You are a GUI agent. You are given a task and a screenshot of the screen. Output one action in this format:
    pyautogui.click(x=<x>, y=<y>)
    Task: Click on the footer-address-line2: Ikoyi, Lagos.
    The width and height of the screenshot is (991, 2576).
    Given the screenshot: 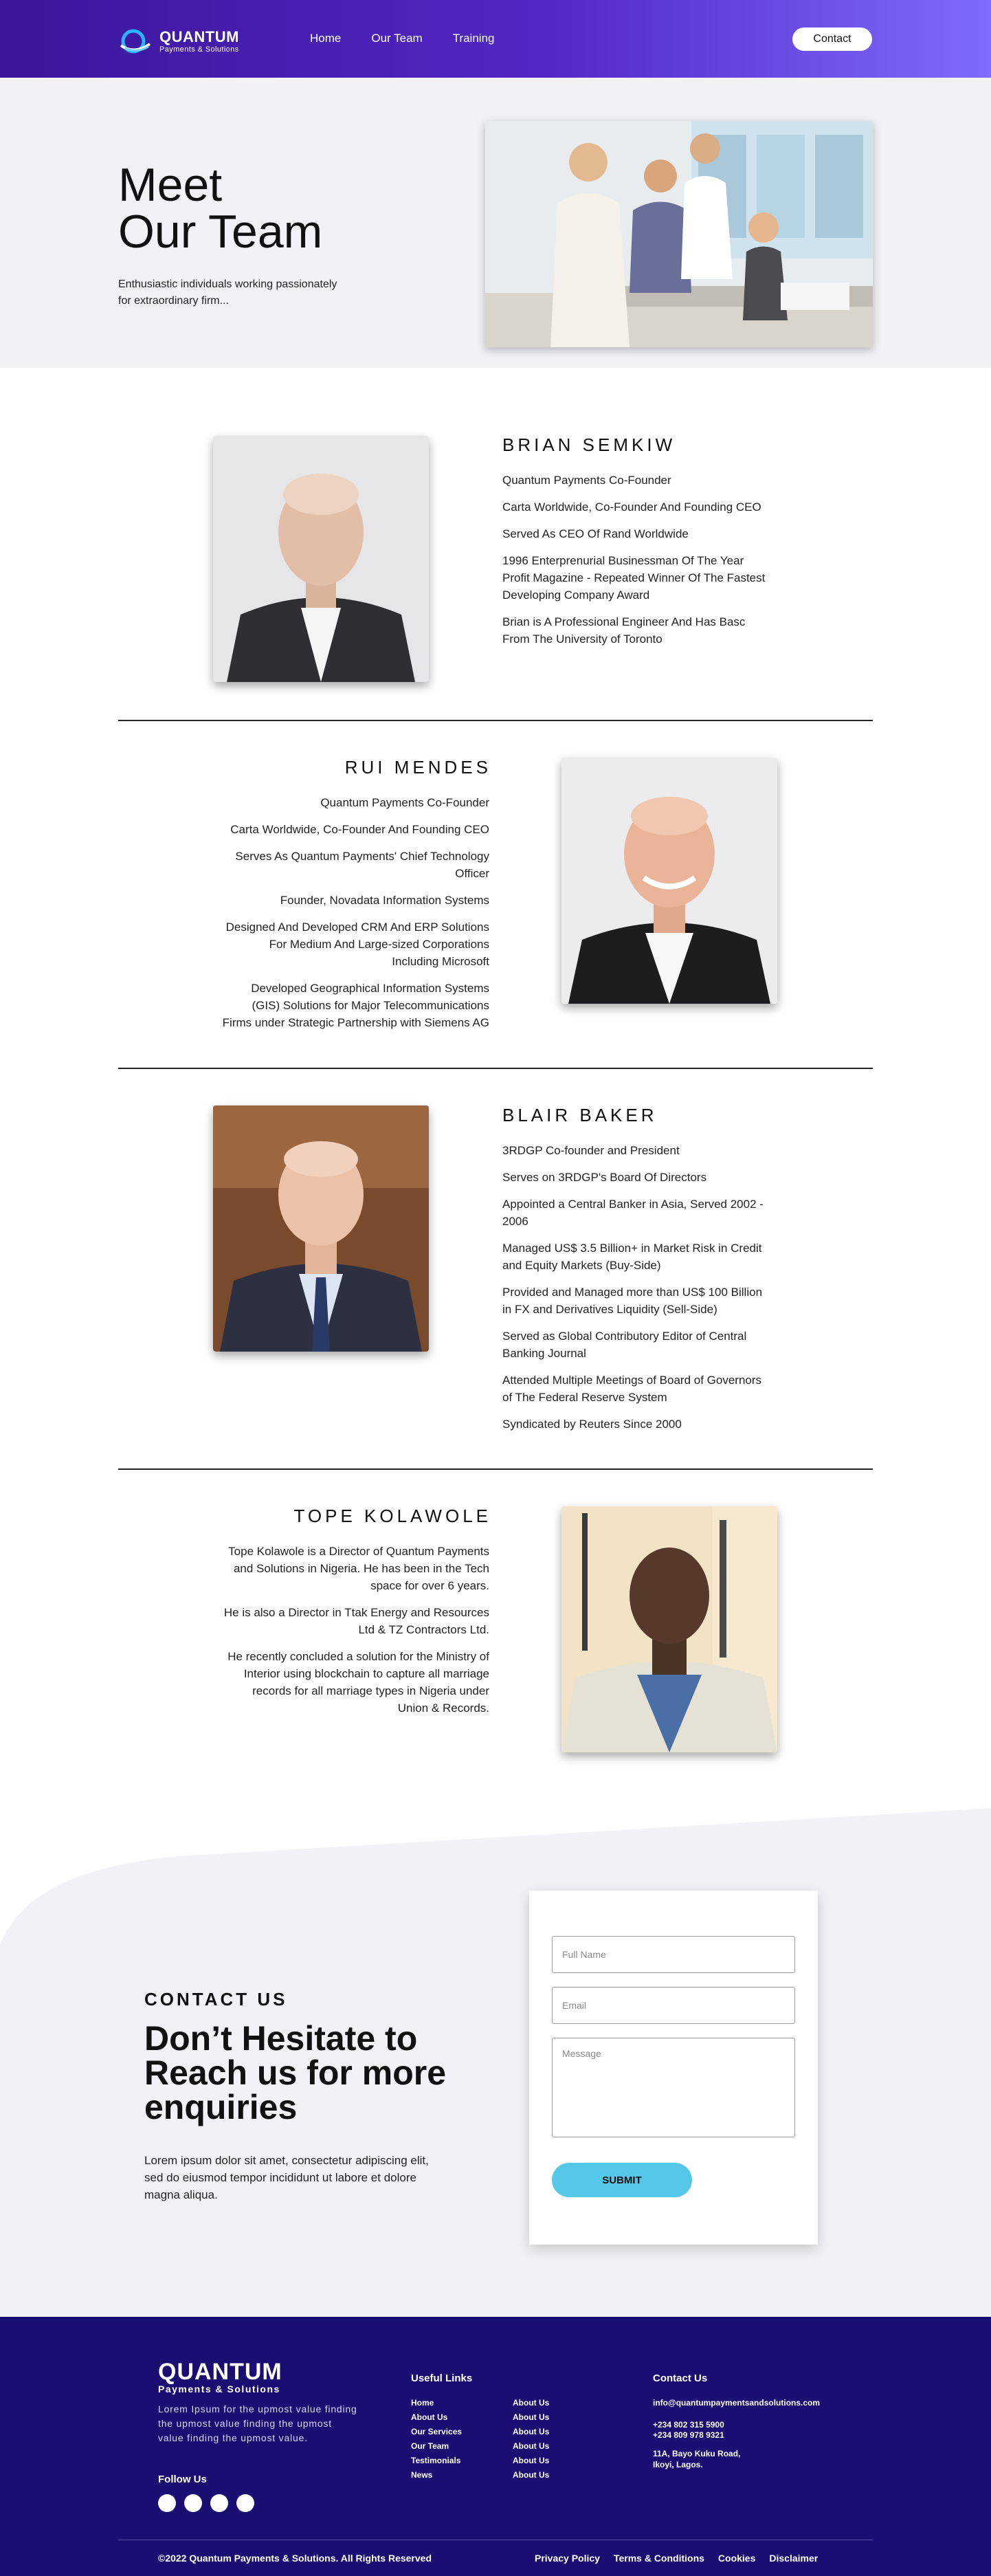 What is the action you would take?
    pyautogui.click(x=678, y=2464)
    